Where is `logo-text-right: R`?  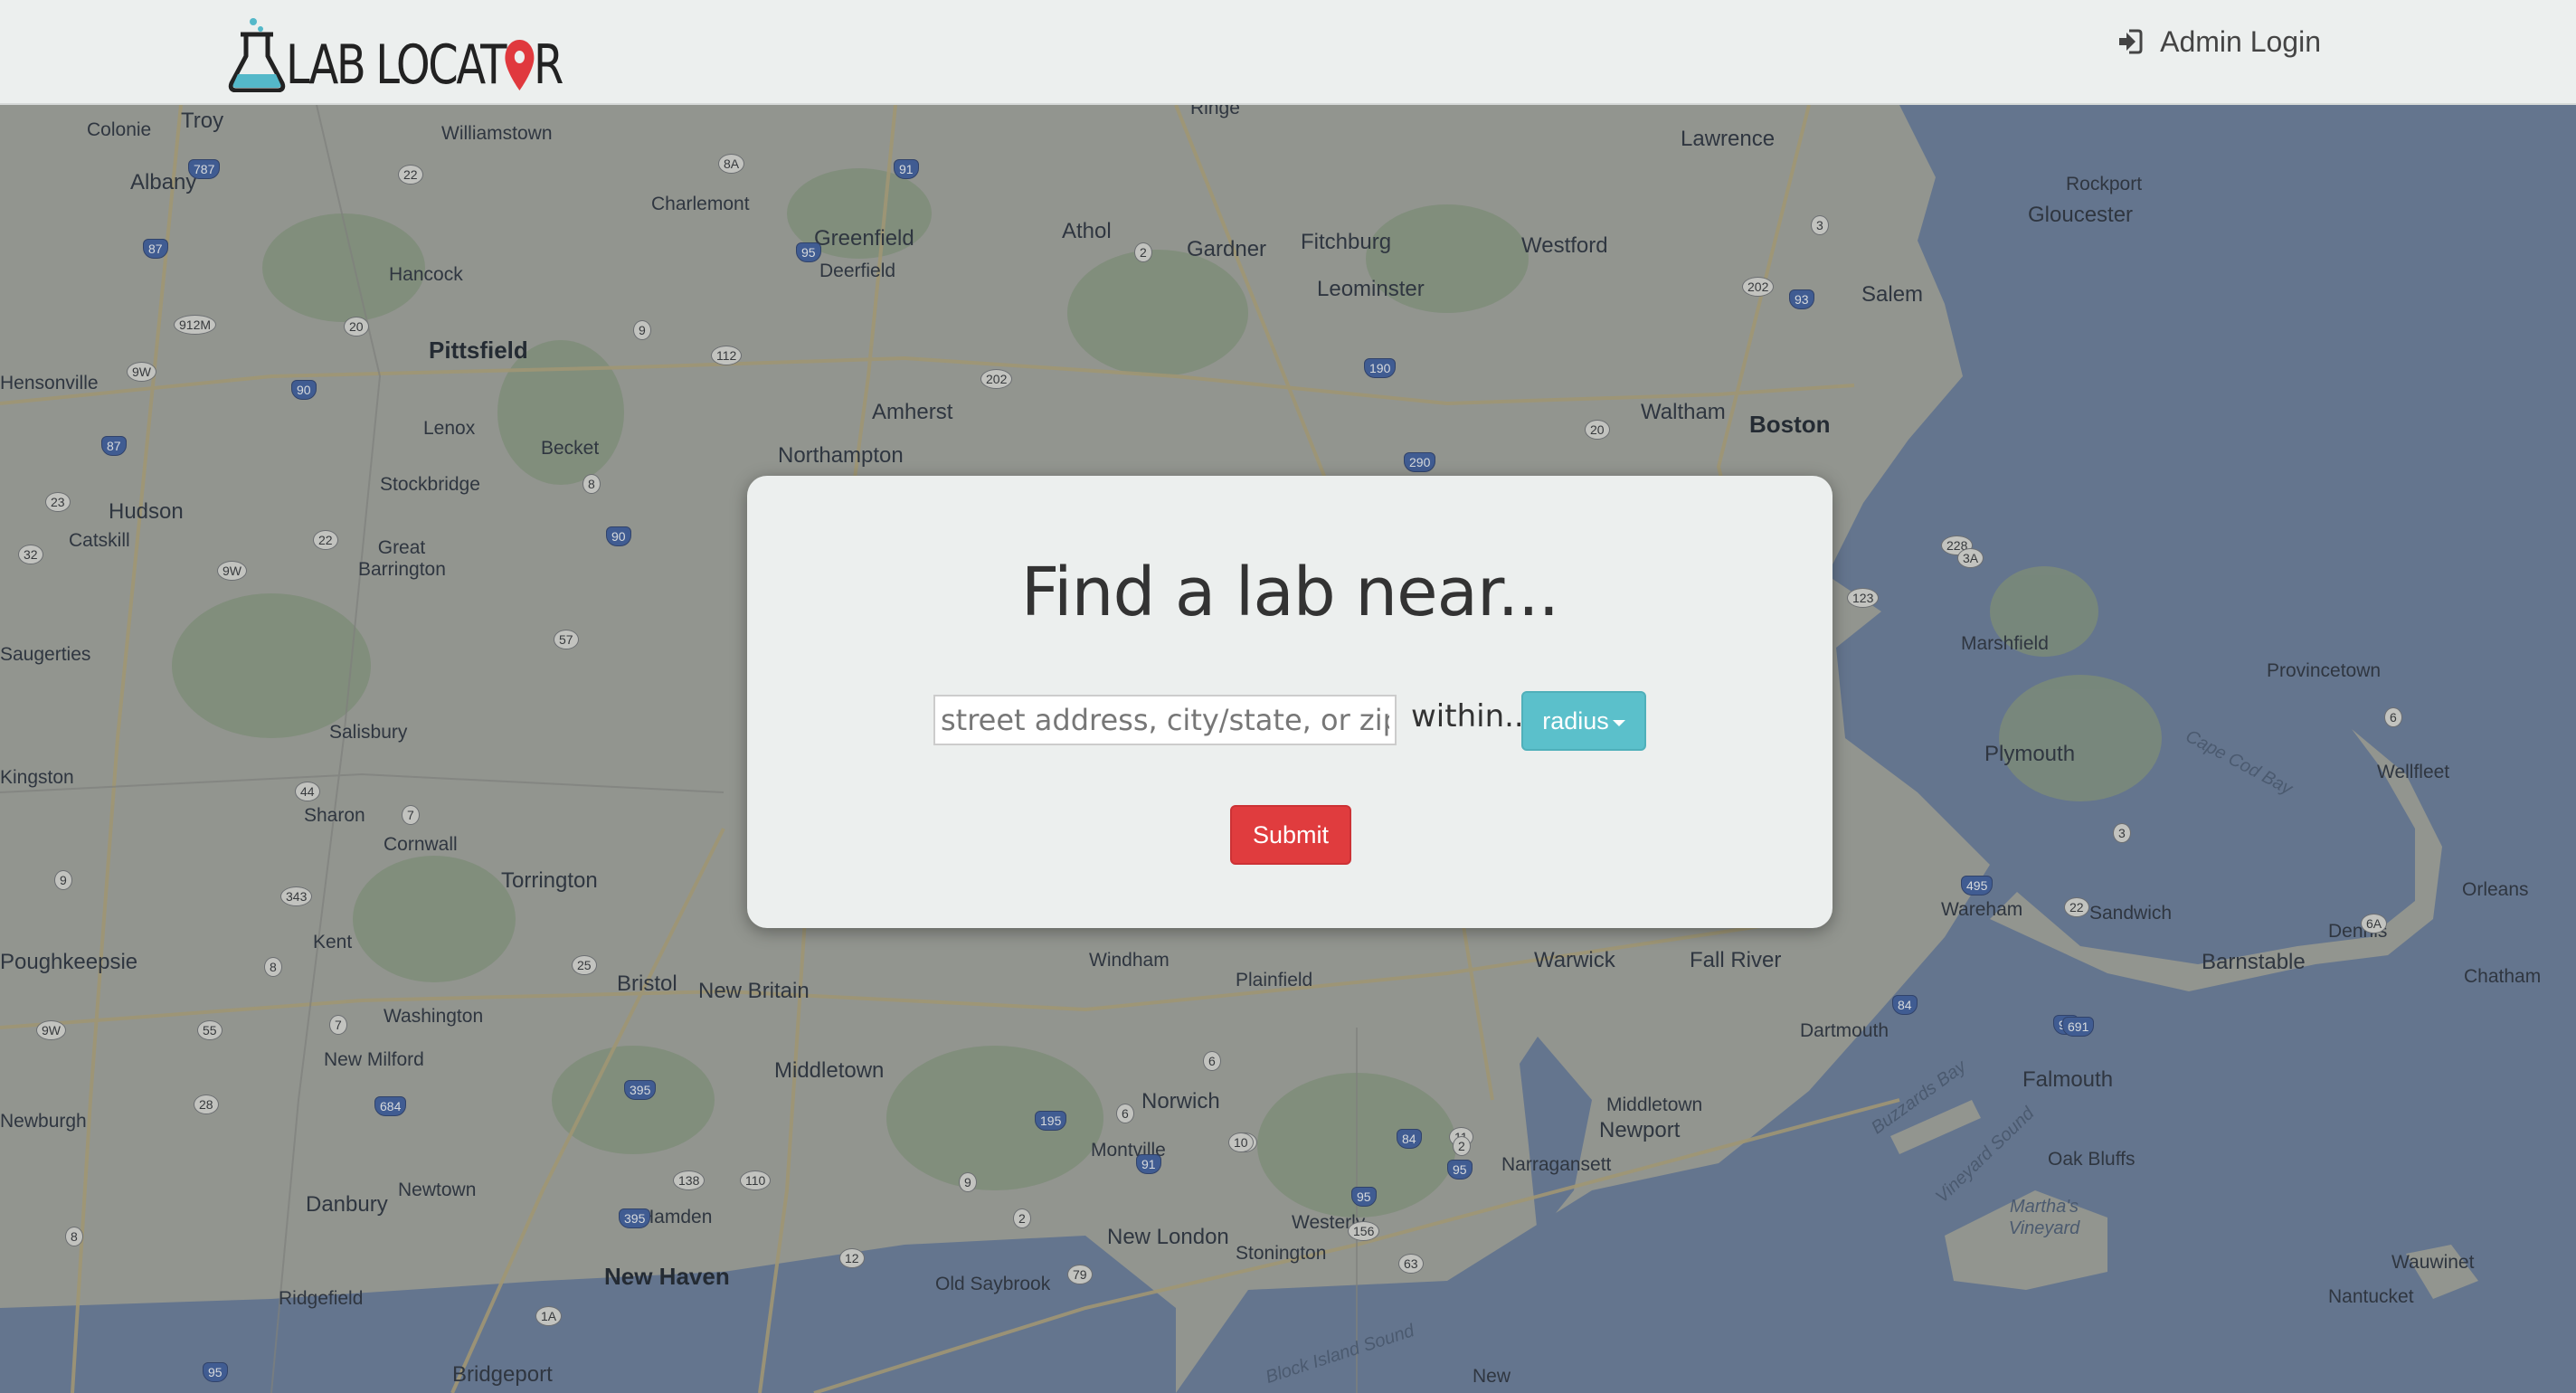
logo-text-right: R is located at coordinates (549, 65).